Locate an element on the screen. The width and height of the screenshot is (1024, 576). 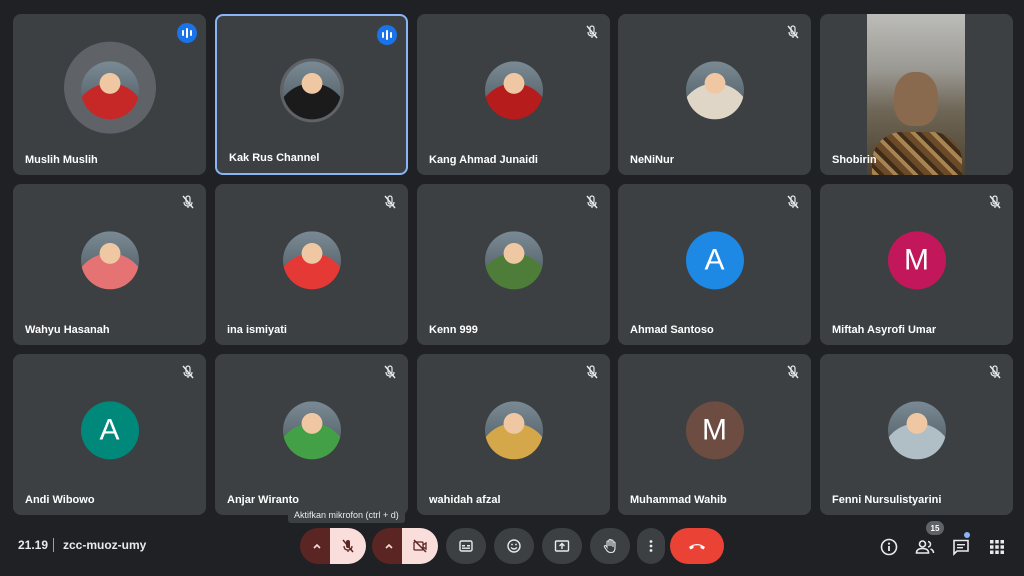
participant-tile: Kak Rus Channel is located at coordinates (311, 94).